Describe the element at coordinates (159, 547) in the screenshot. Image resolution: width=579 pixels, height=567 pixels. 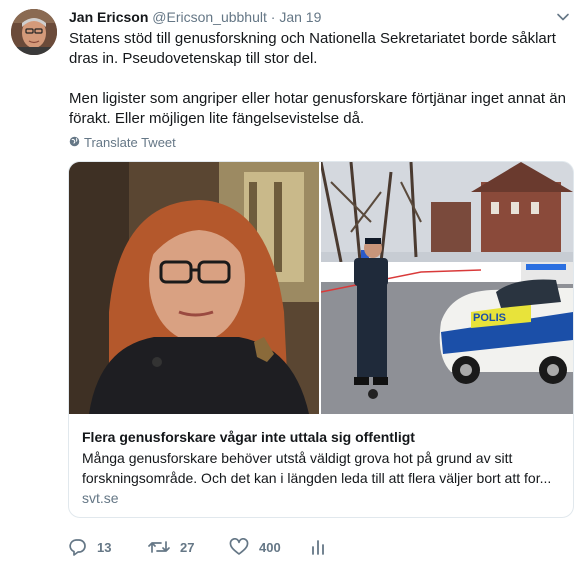
I see `retweet-icon` at that location.